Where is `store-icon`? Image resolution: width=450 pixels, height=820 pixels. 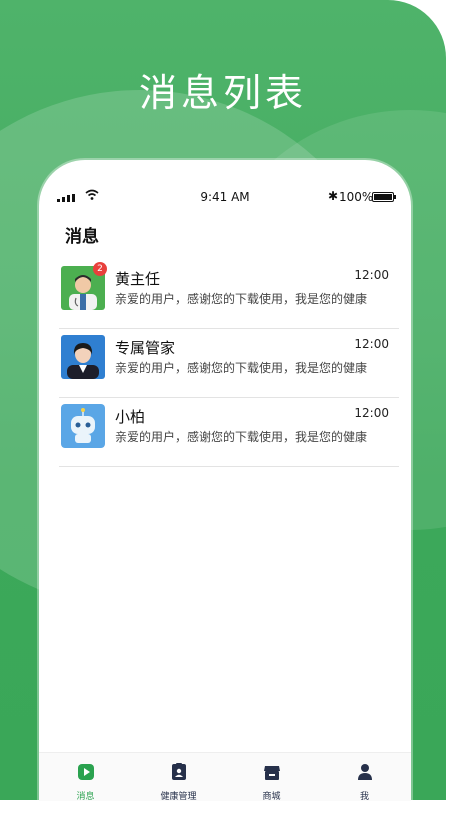 store-icon is located at coordinates (271, 773).